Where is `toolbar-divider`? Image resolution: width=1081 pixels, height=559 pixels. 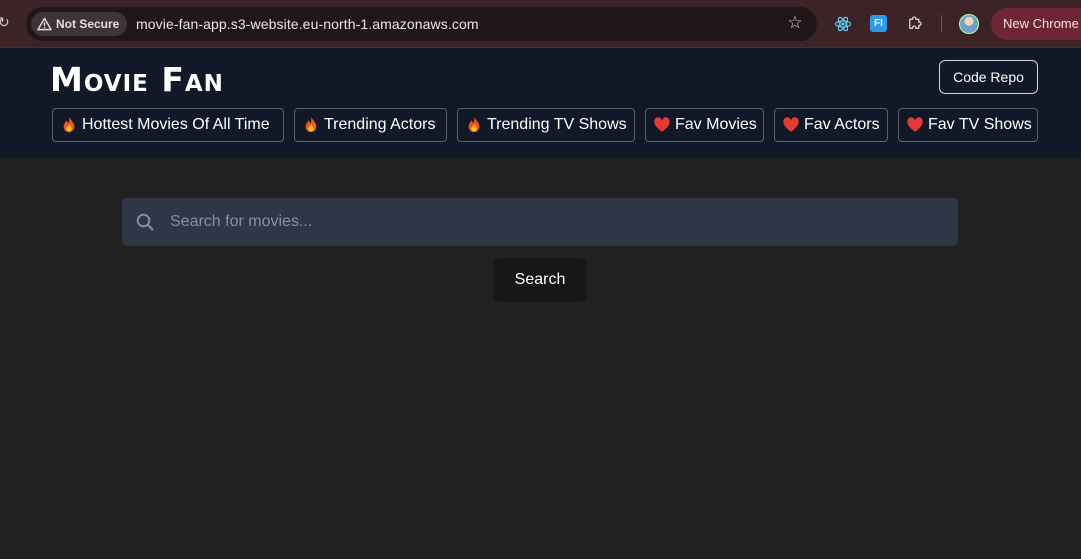 toolbar-divider is located at coordinates (941, 23).